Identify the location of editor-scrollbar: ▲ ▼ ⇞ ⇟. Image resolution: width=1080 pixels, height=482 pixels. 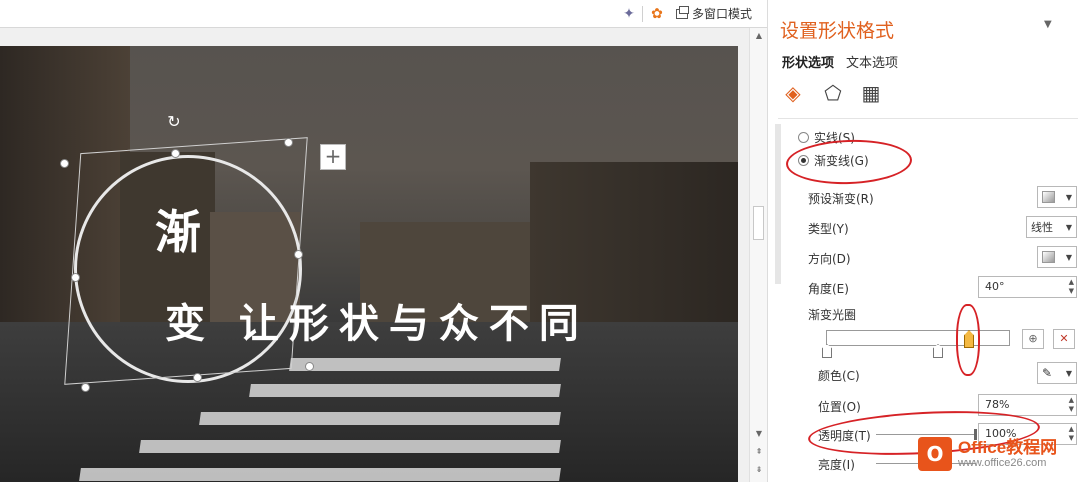
(758, 255).